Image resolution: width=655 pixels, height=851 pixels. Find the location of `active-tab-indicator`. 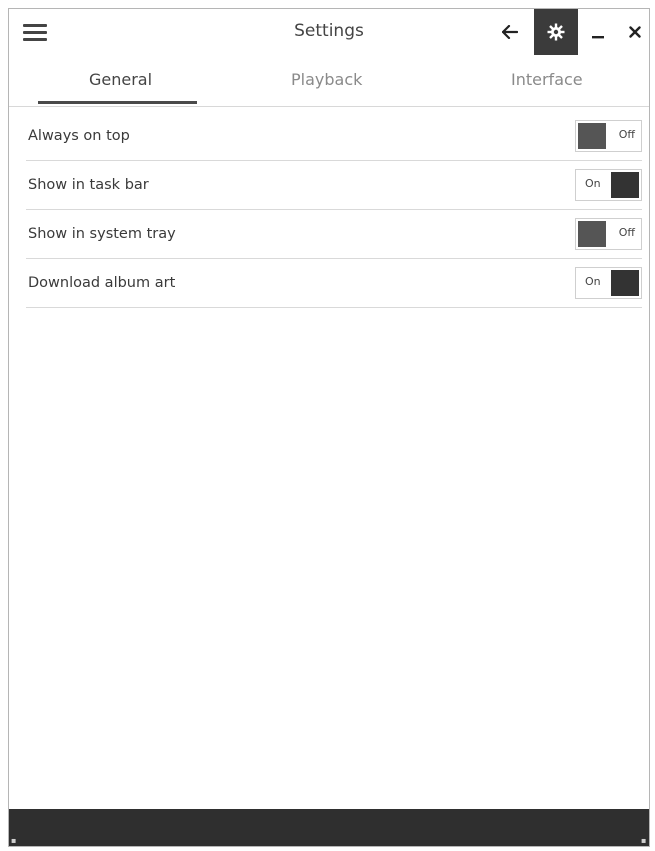

active-tab-indicator is located at coordinates (117, 102).